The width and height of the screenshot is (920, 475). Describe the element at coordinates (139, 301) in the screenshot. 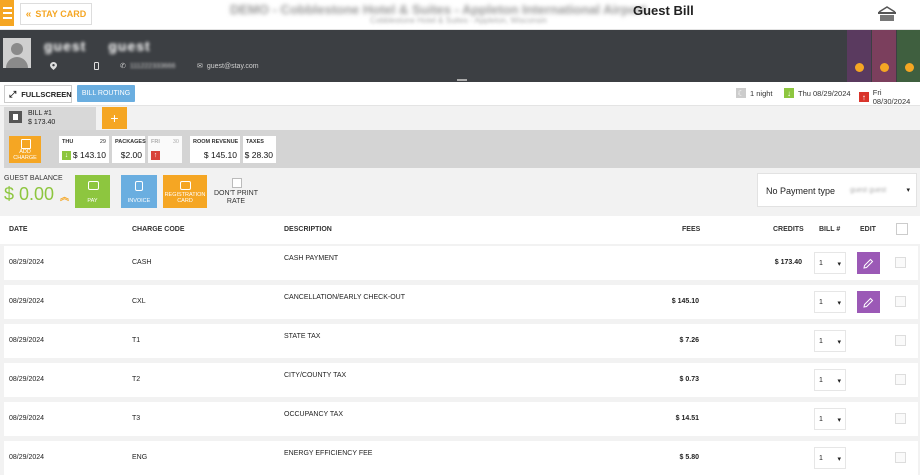

I see `row-charge-code: CXL` at that location.